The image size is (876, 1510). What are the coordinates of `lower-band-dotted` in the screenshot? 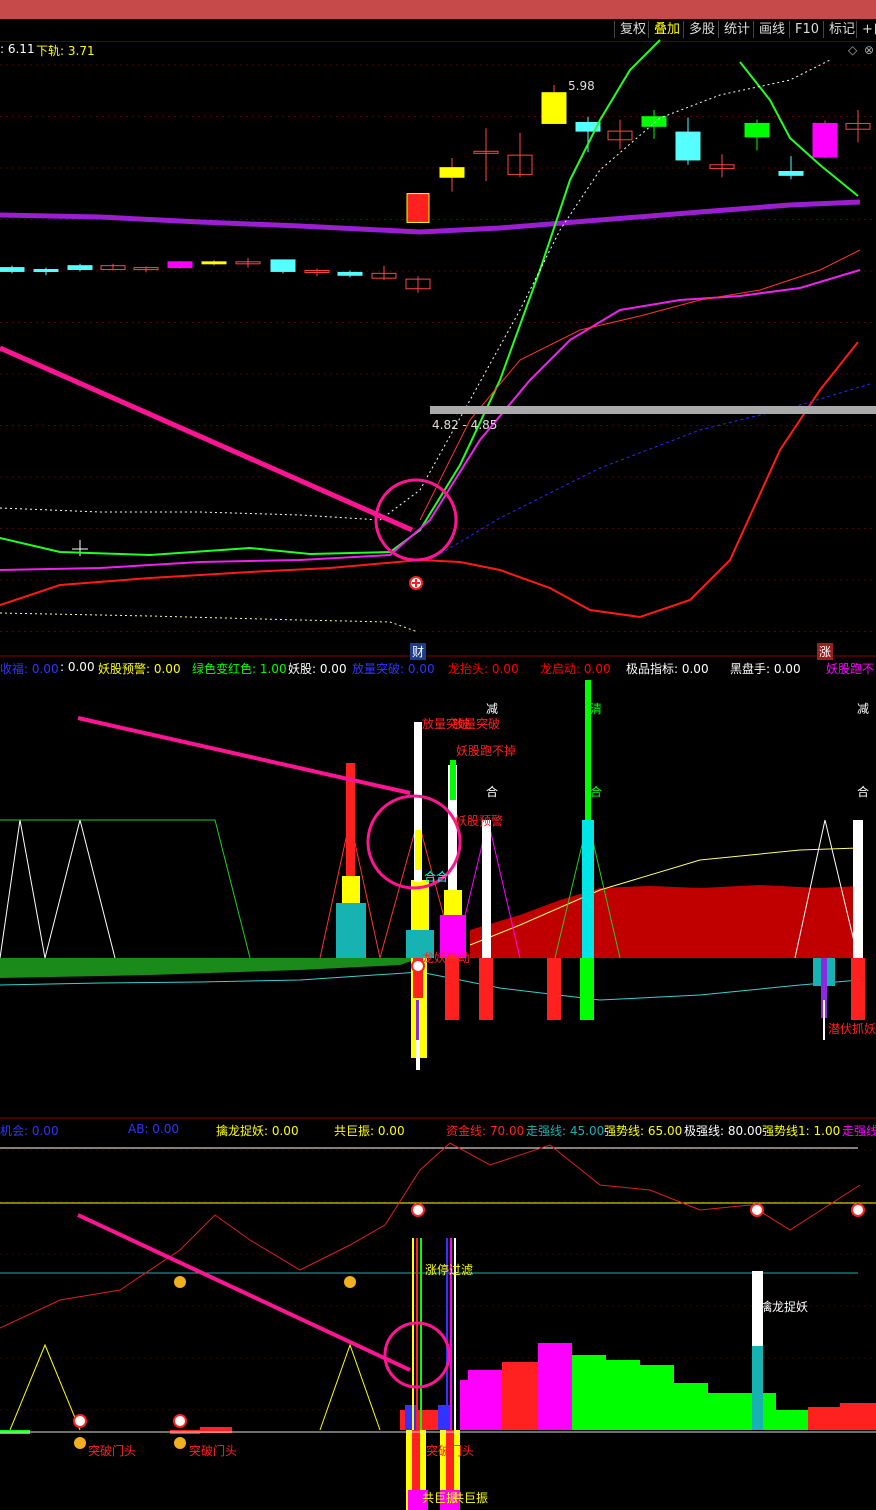 It's located at (209, 622).